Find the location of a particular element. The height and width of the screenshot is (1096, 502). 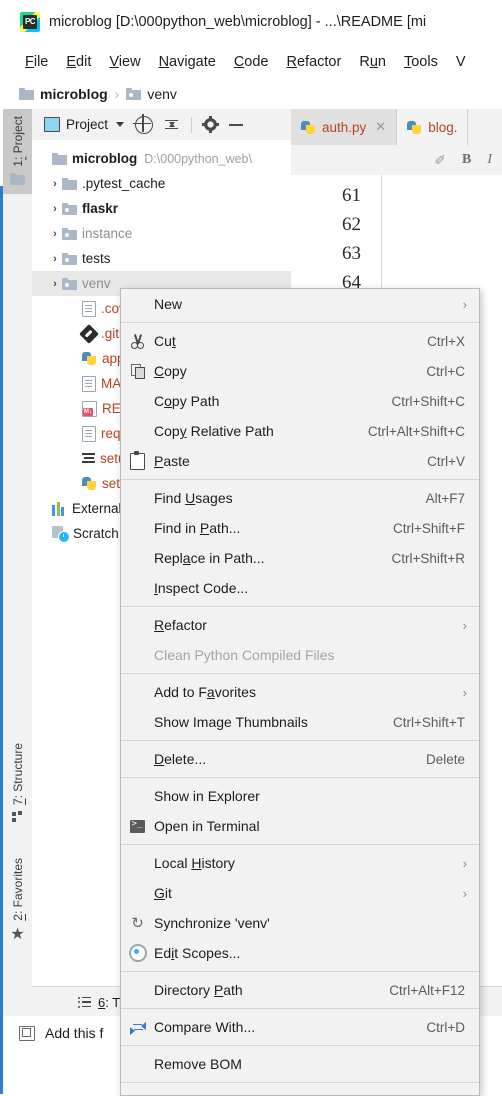

menu-label: Clean Python Compiled Files is located at coordinates (316, 655).